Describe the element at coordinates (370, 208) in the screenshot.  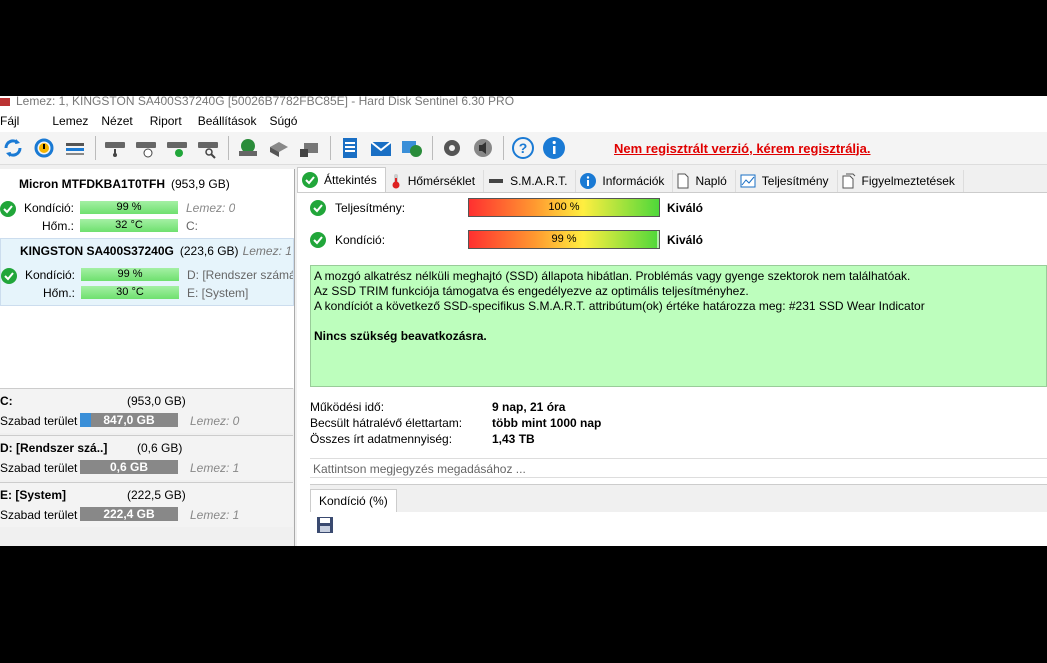
I see `performance-label: Teljesítmény:` at that location.